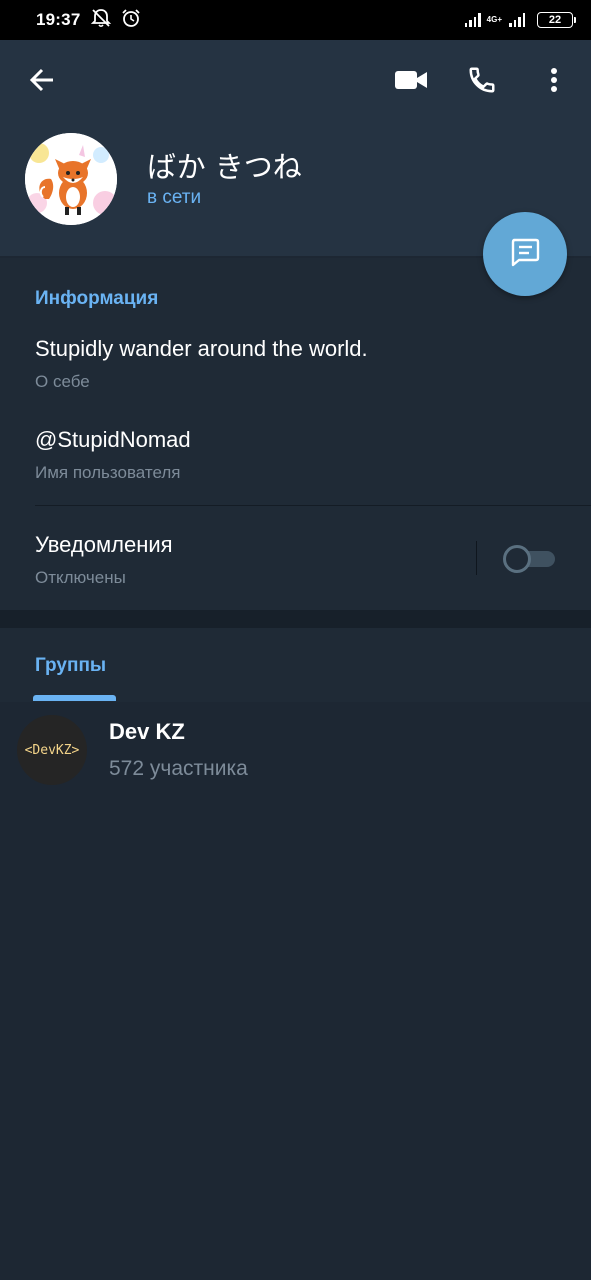 This screenshot has height=1280, width=591. Describe the element at coordinates (295, 619) in the screenshot. I see `section-separator` at that location.